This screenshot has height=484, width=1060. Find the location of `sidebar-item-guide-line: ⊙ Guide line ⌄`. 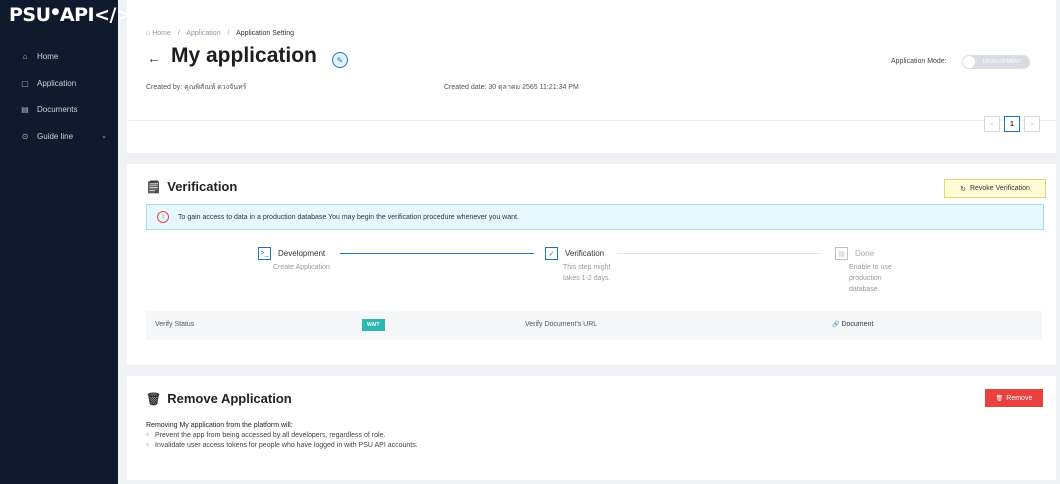

sidebar-item-guide-line: ⊙ Guide line ⌄ is located at coordinates (59, 136).